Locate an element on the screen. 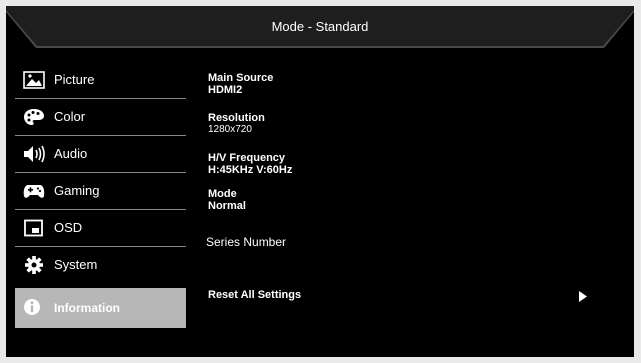 The image size is (641, 363). sidebar-item-label: Audio is located at coordinates (71, 153).